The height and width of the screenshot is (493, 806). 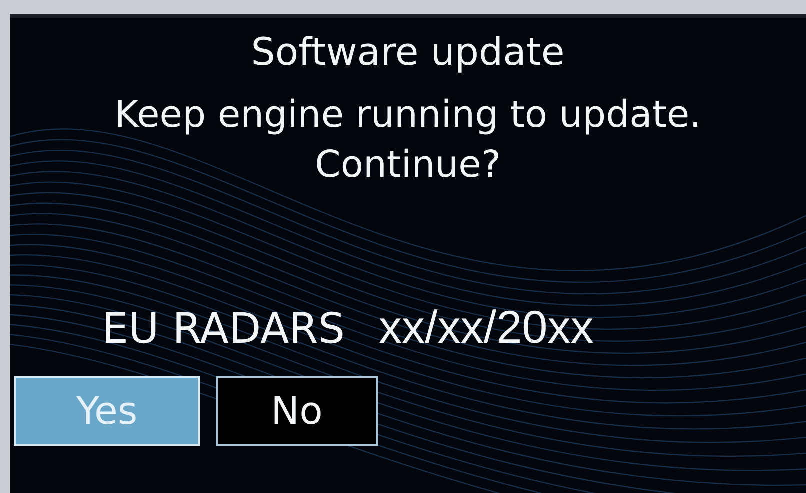 I want to click on database-name: EU RADARS, so click(x=224, y=328).